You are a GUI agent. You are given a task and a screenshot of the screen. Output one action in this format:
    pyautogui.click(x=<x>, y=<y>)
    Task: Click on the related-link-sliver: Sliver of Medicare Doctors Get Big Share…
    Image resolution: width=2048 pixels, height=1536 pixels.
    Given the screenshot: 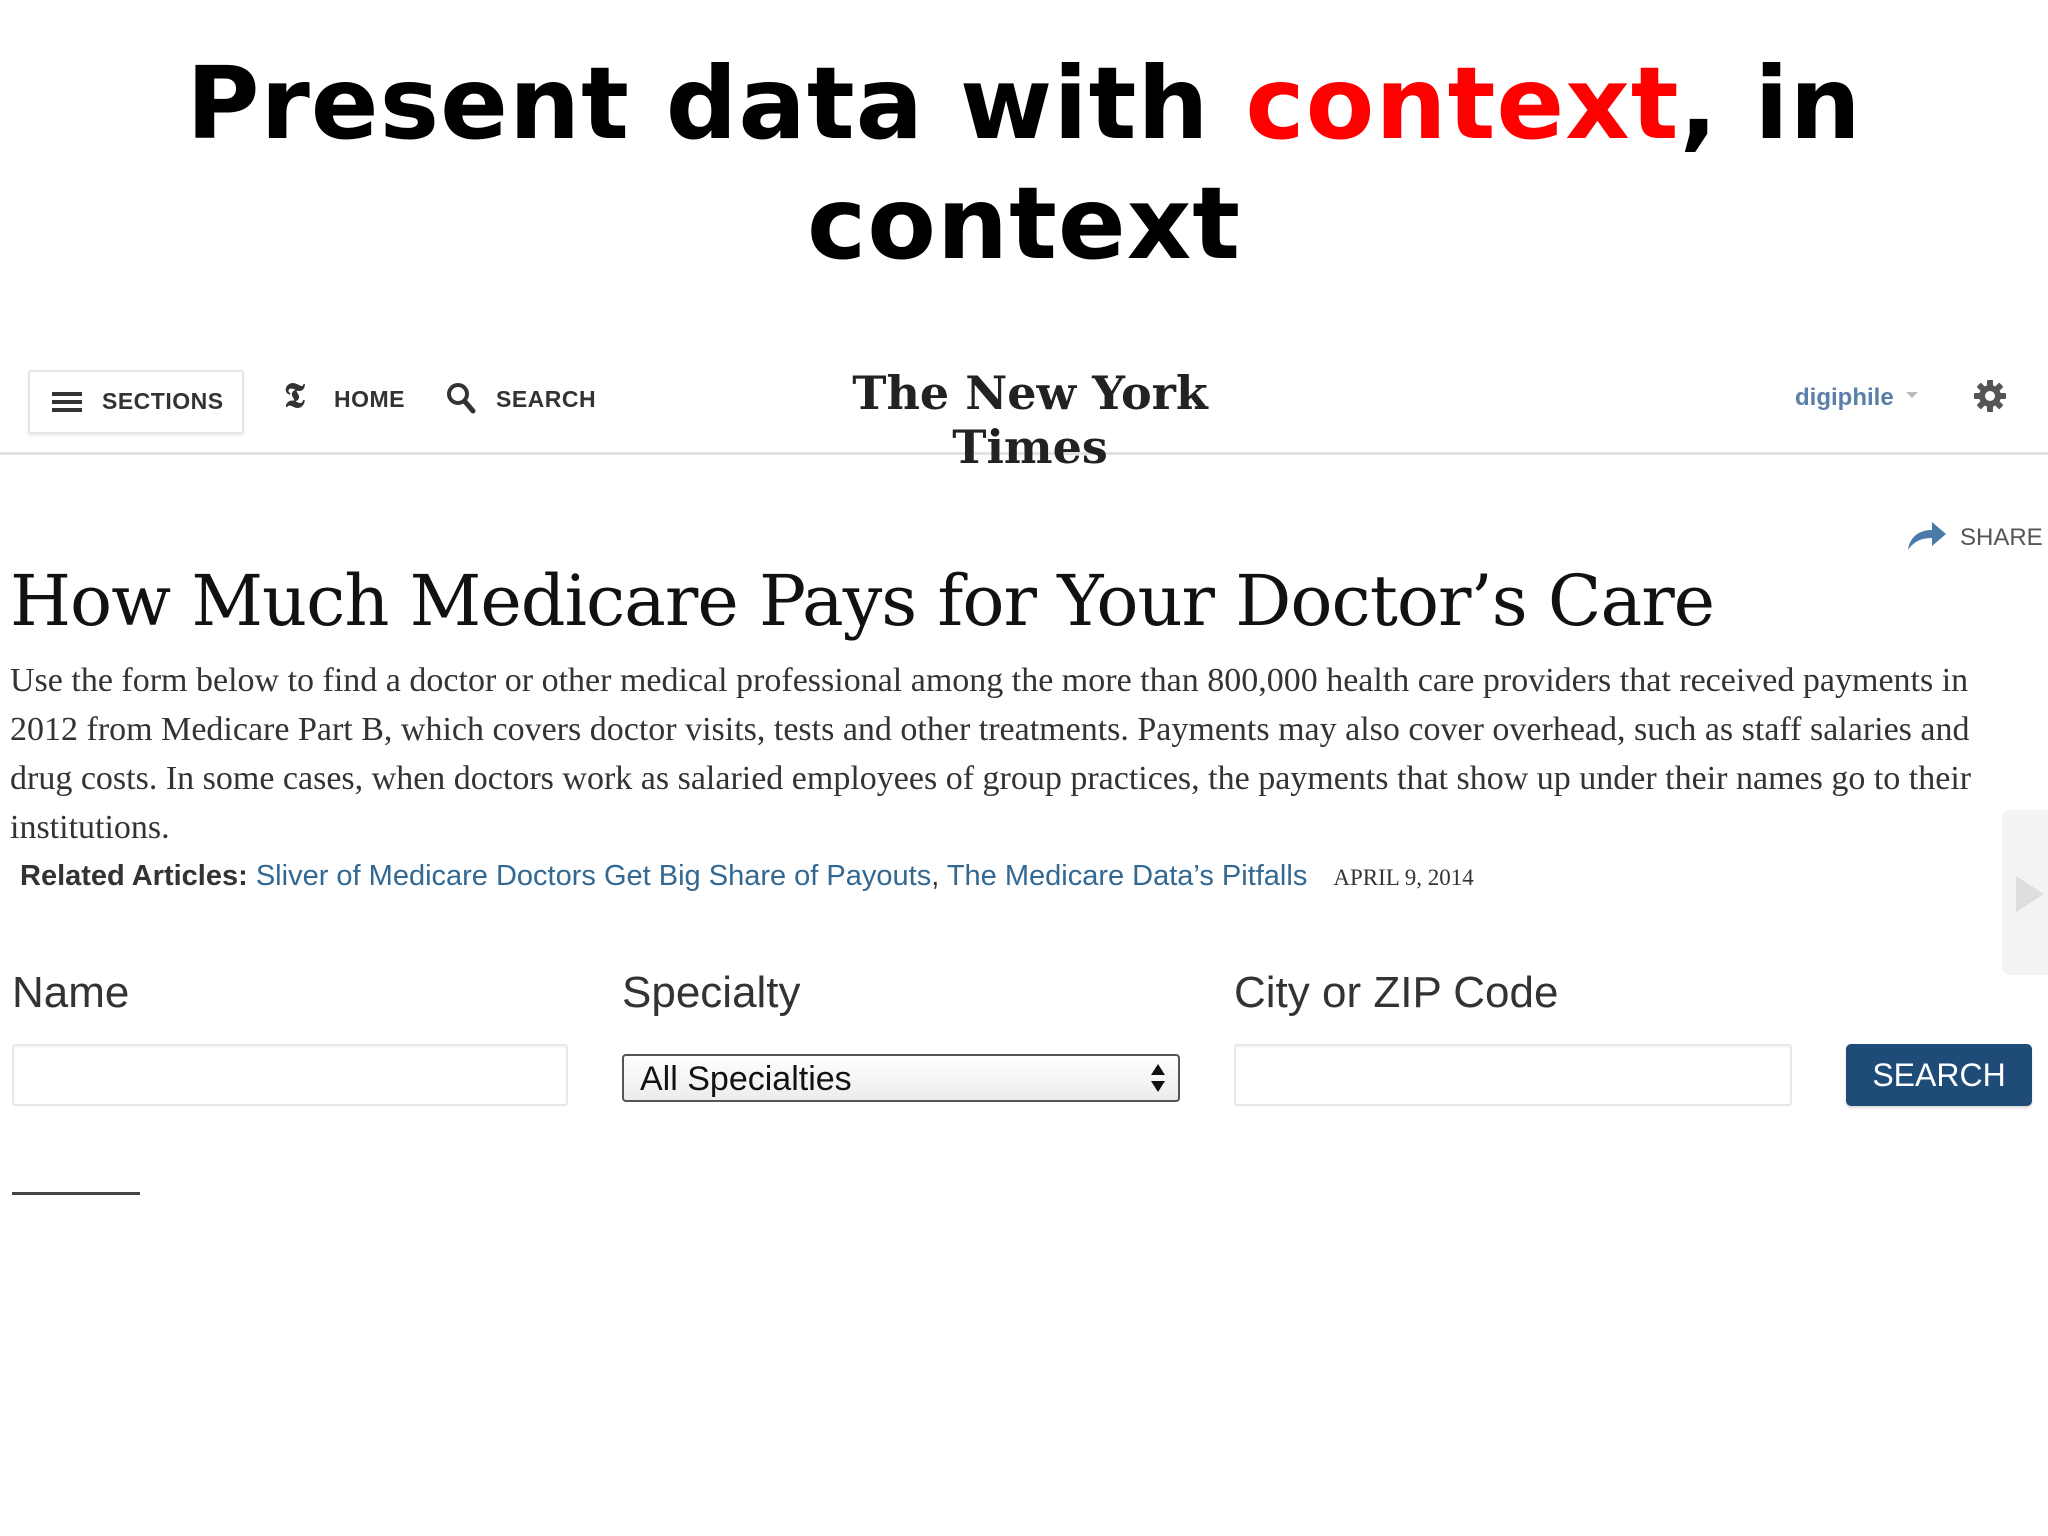 What is the action you would take?
    pyautogui.click(x=593, y=876)
    